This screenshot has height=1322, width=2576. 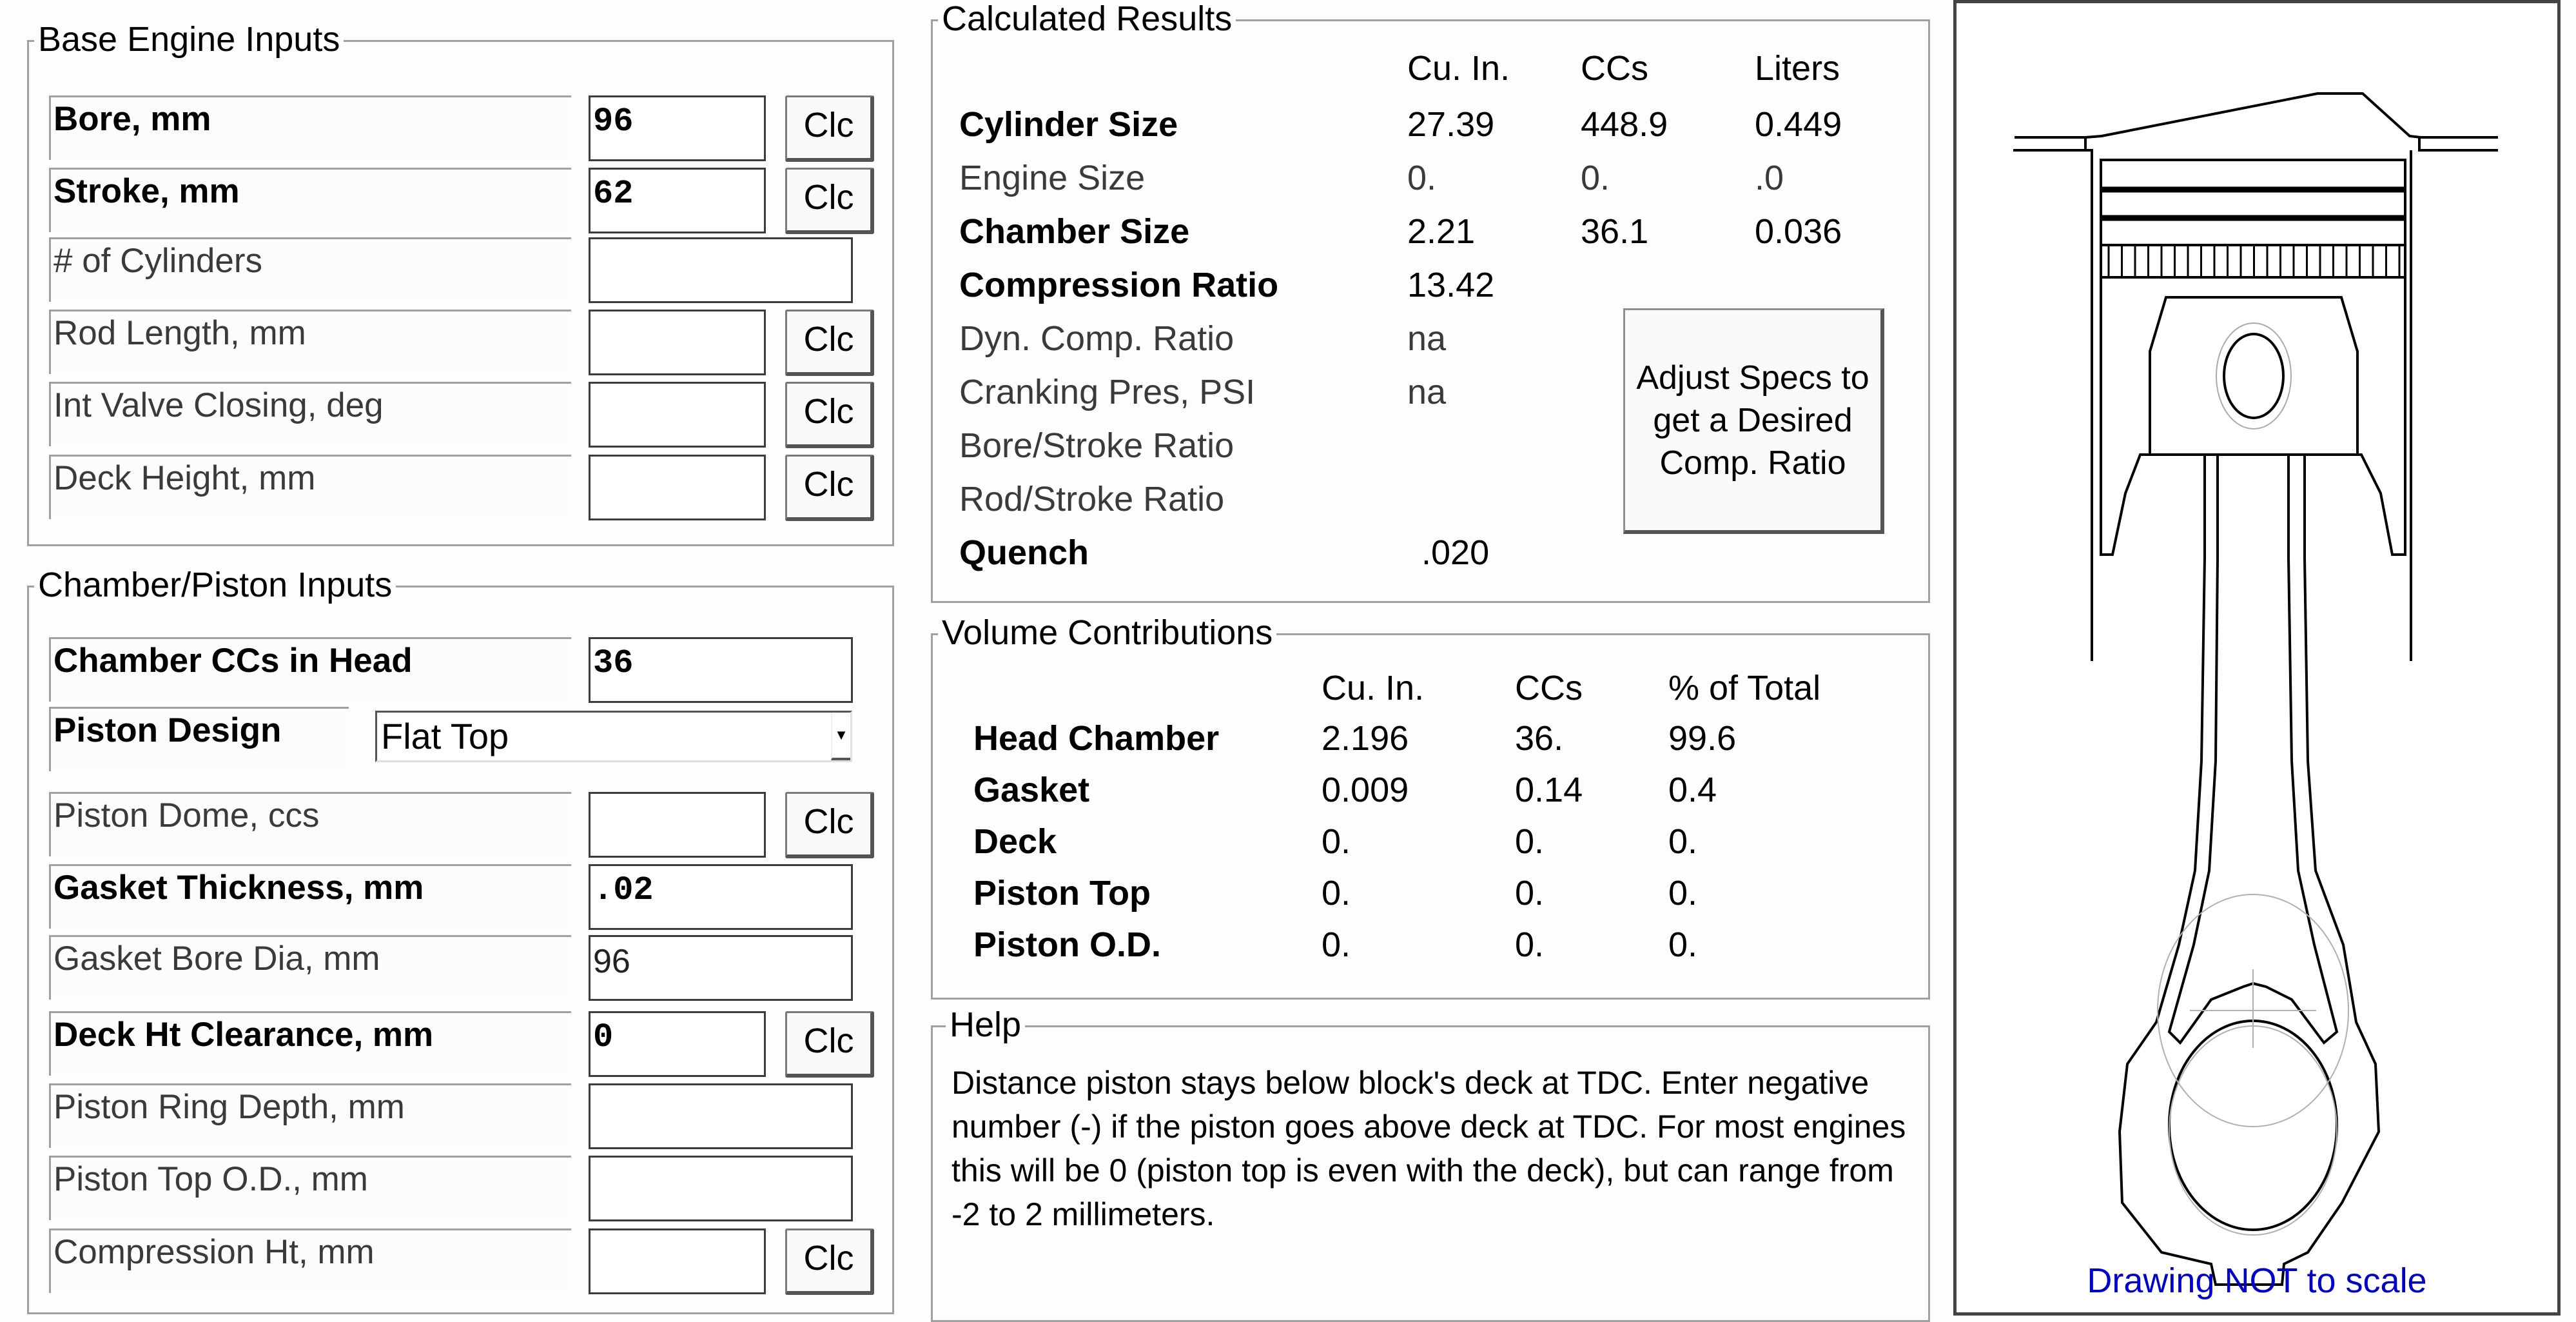 What do you see at coordinates (310, 968) in the screenshot?
I see `chamber-input-label: Gasket Bore Dia, mm` at bounding box center [310, 968].